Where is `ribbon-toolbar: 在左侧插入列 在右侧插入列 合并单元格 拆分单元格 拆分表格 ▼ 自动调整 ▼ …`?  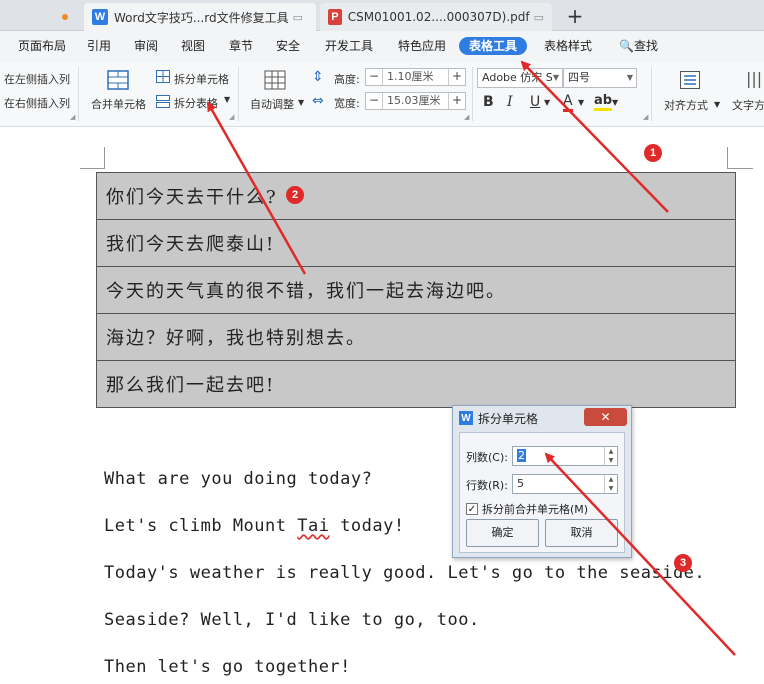 ribbon-toolbar: 在左侧插入列 在右侧插入列 合并单元格 拆分单元格 拆分表格 ▼ 自动调整 ▼ … is located at coordinates (382, 94).